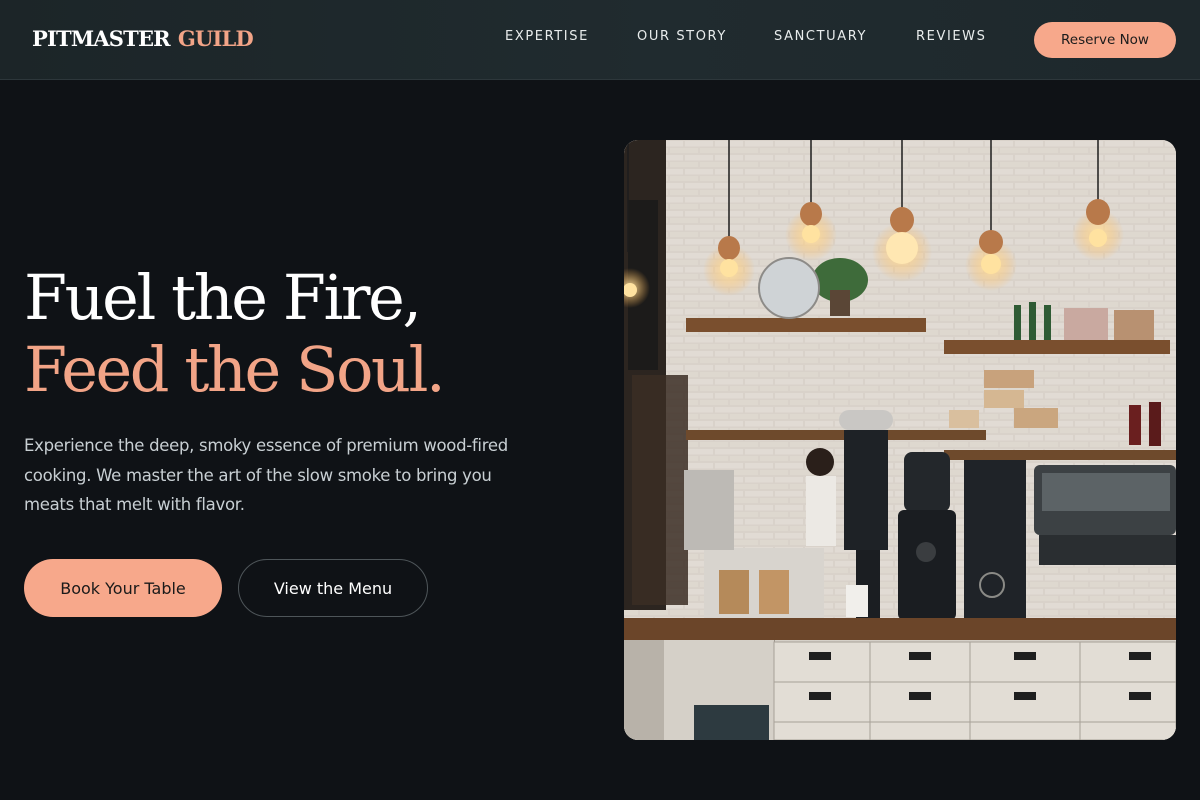 This screenshot has height=800, width=1200. I want to click on view-menu-button: View the Menu, so click(333, 588).